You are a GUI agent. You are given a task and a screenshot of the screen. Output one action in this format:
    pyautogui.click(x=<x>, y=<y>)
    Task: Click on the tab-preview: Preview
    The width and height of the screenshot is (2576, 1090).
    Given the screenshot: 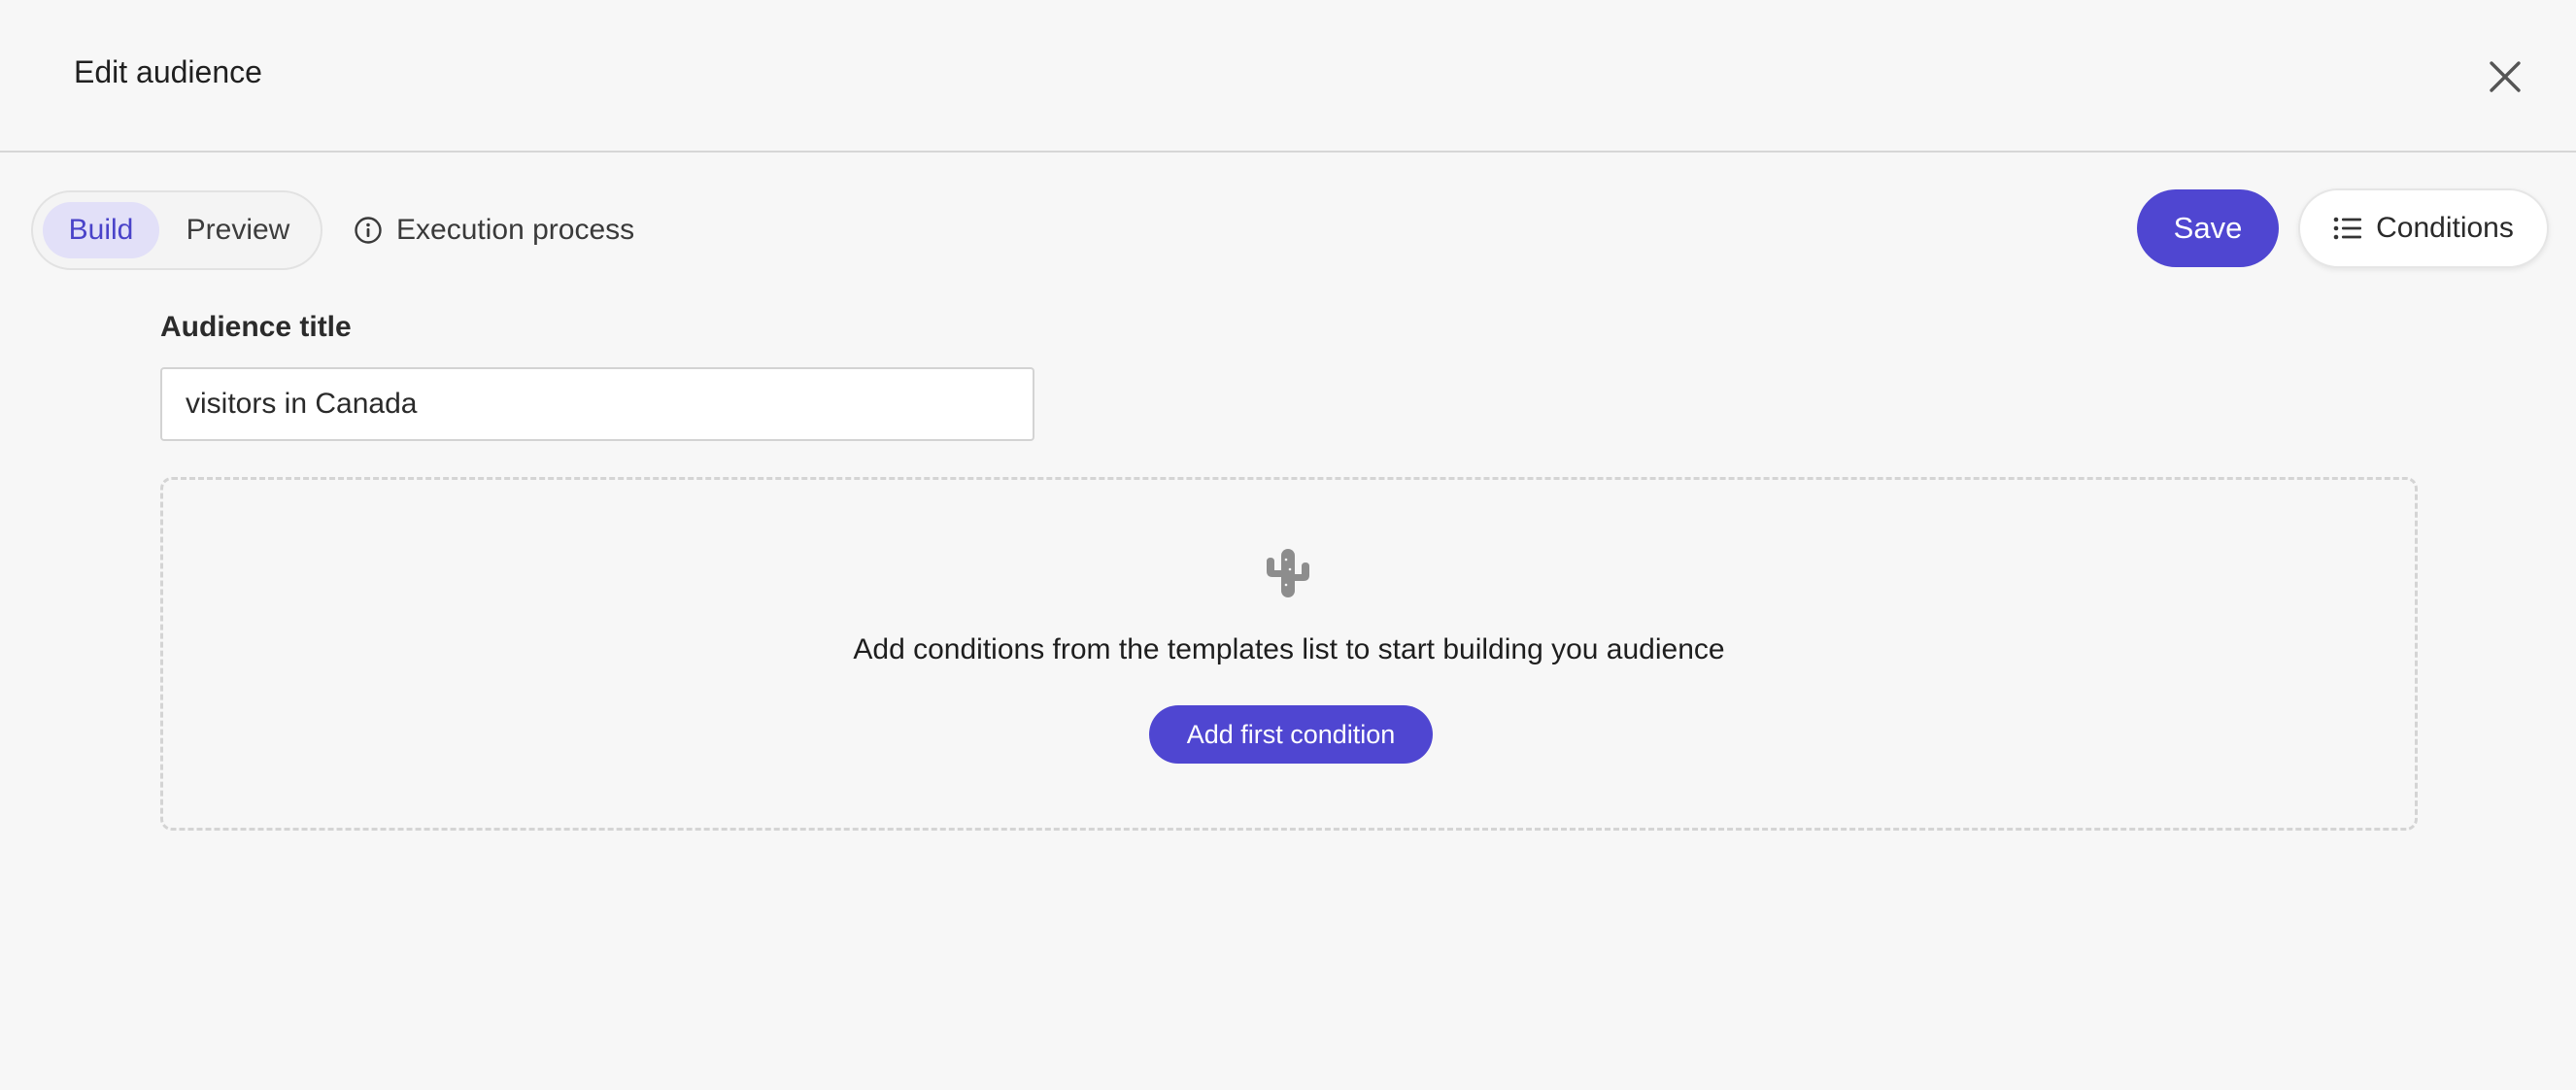 What is the action you would take?
    pyautogui.click(x=238, y=230)
    